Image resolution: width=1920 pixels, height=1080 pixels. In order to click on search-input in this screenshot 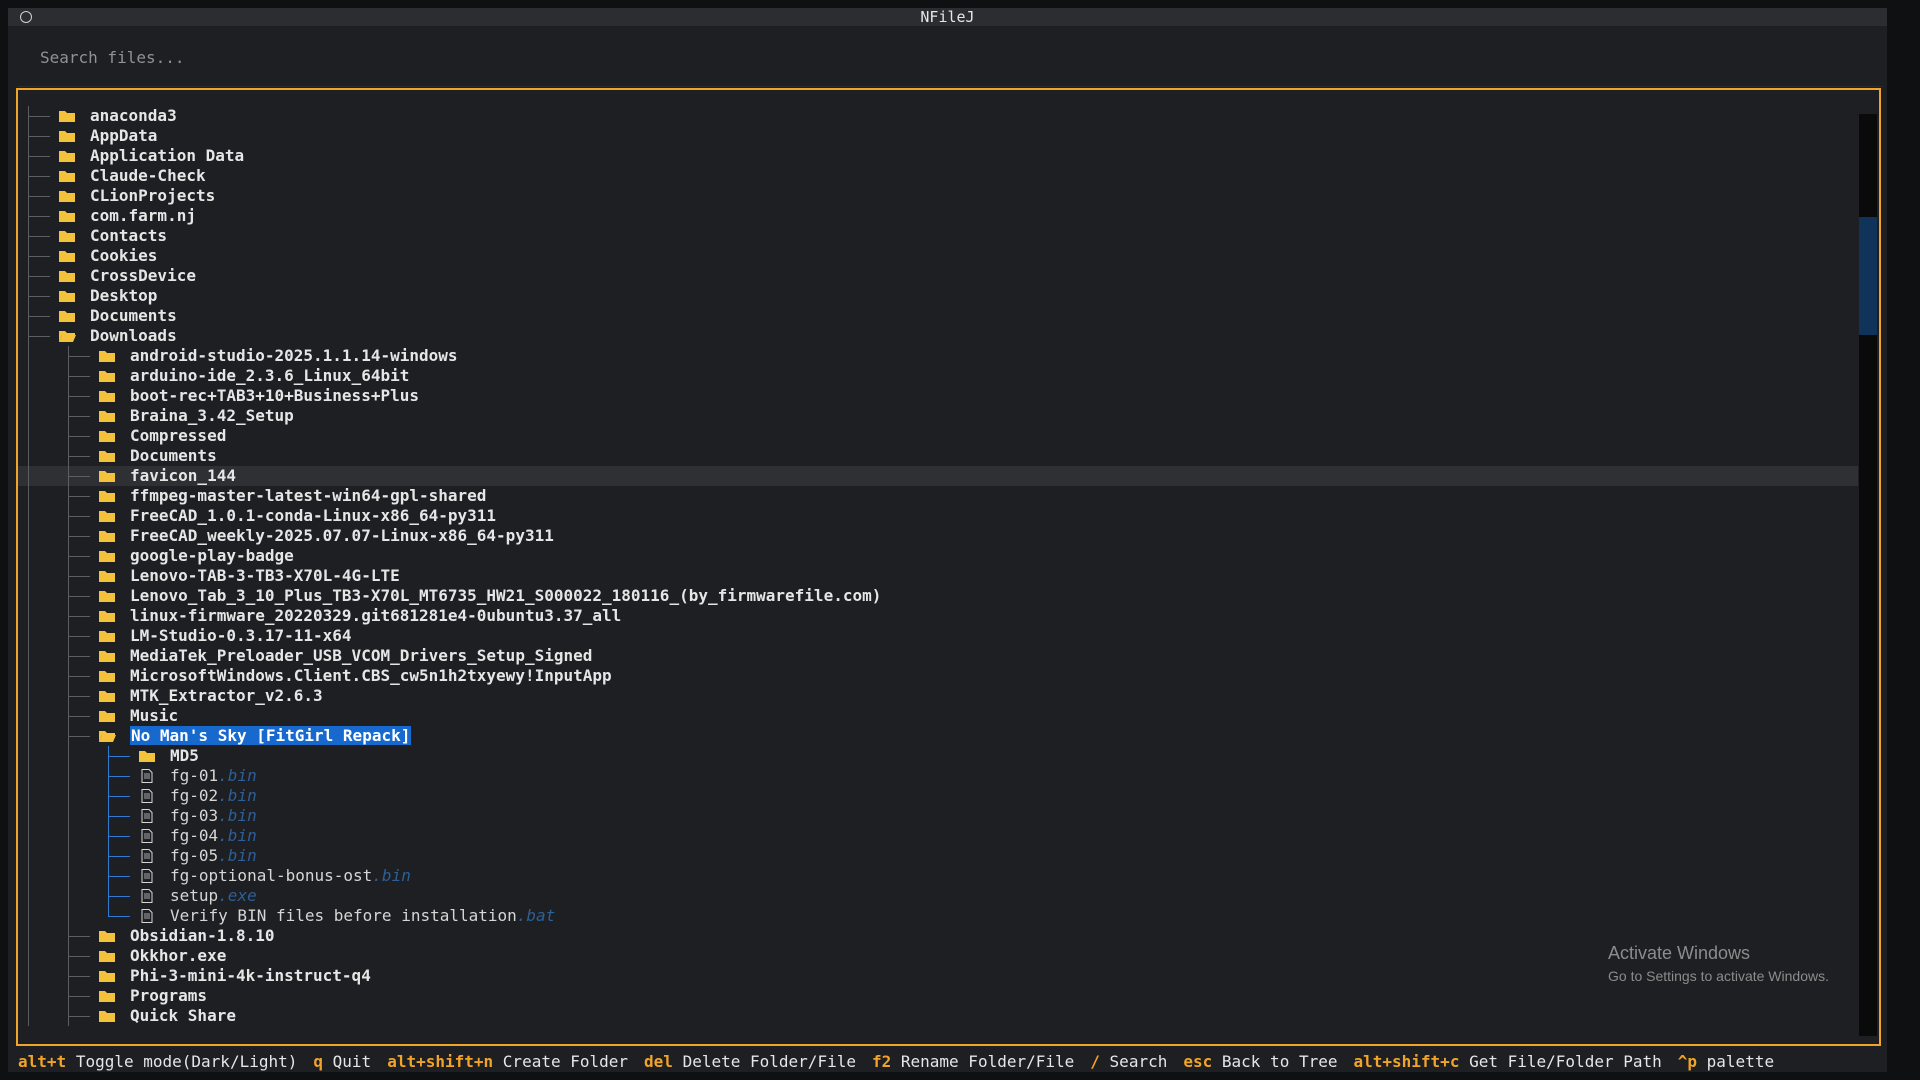, I will do `click(940, 57)`.